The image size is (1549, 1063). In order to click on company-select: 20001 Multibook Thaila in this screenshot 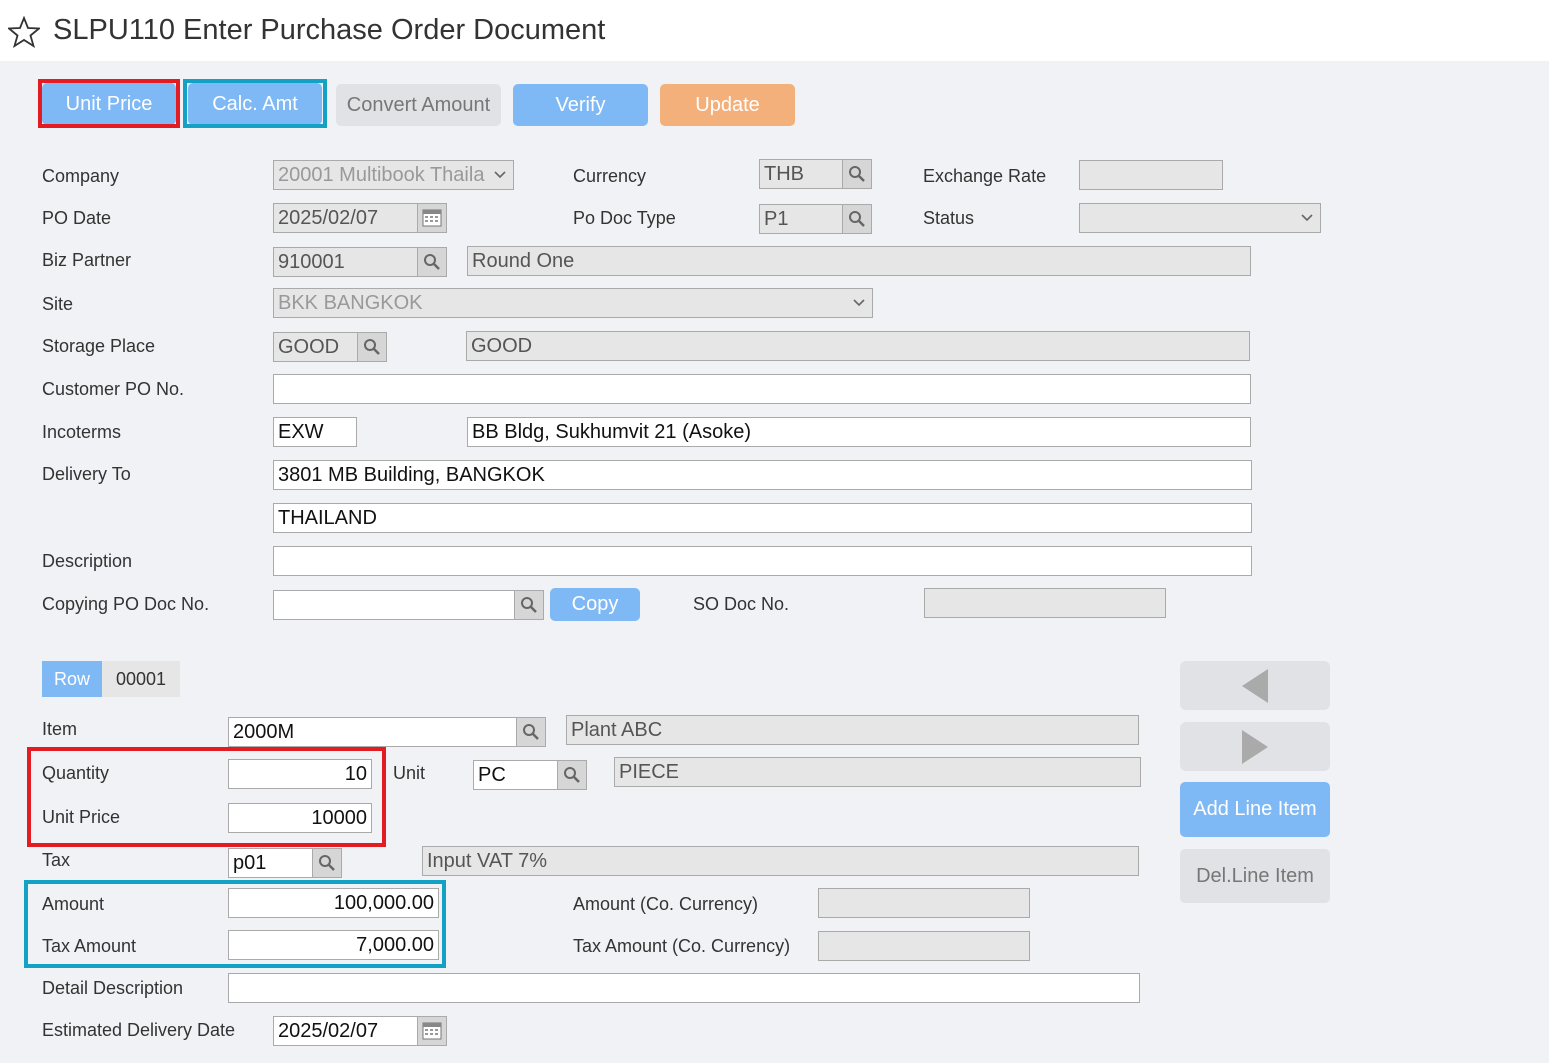, I will do `click(393, 175)`.